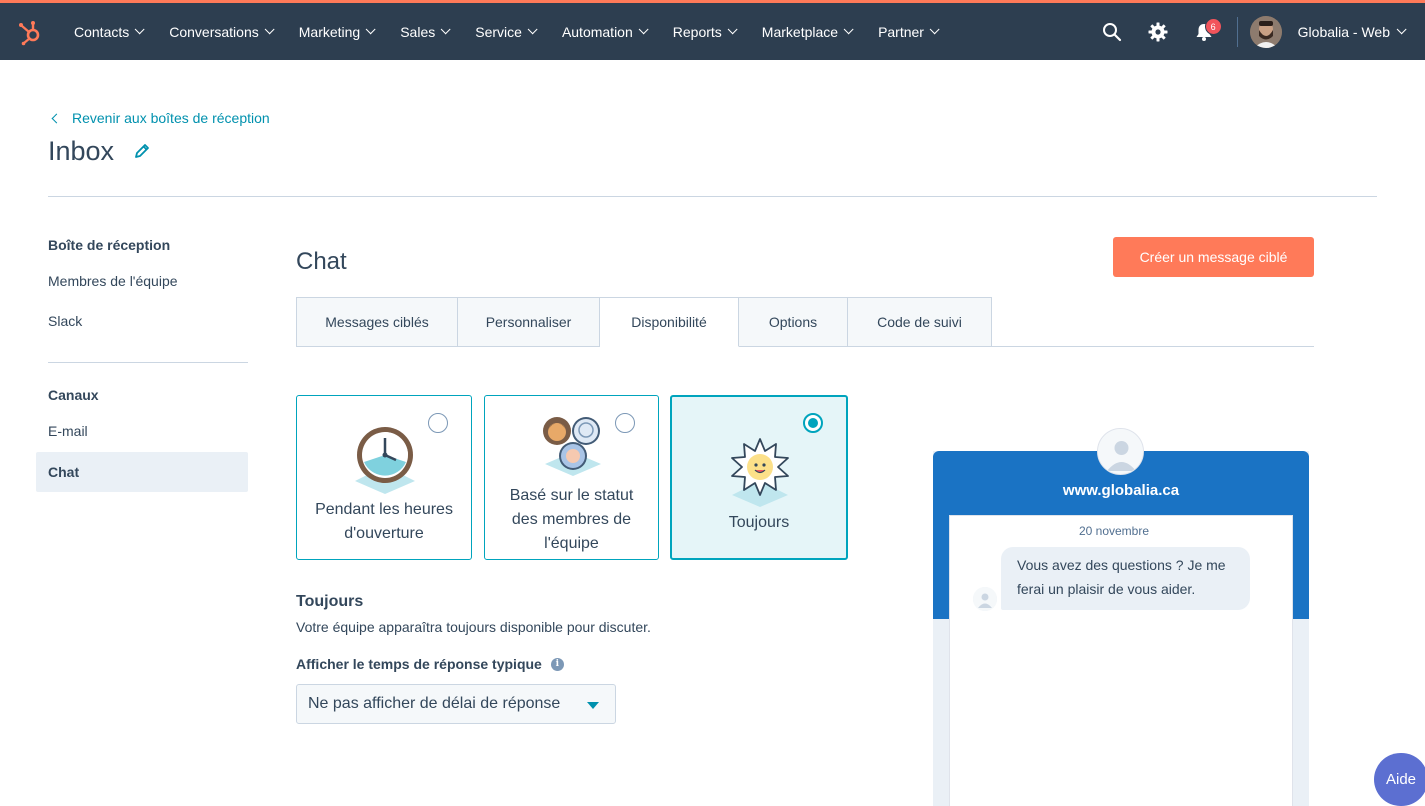  Describe the element at coordinates (571, 519) in the screenshot. I see `option-team-status-label-line2: des membres de` at that location.